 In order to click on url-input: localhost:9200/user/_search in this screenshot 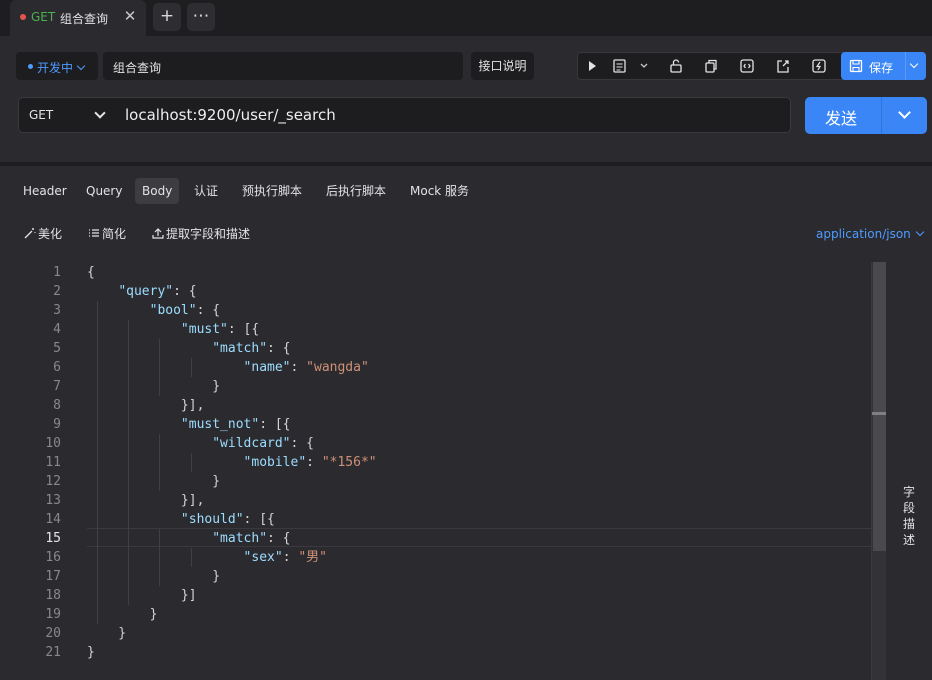, I will do `click(454, 115)`.